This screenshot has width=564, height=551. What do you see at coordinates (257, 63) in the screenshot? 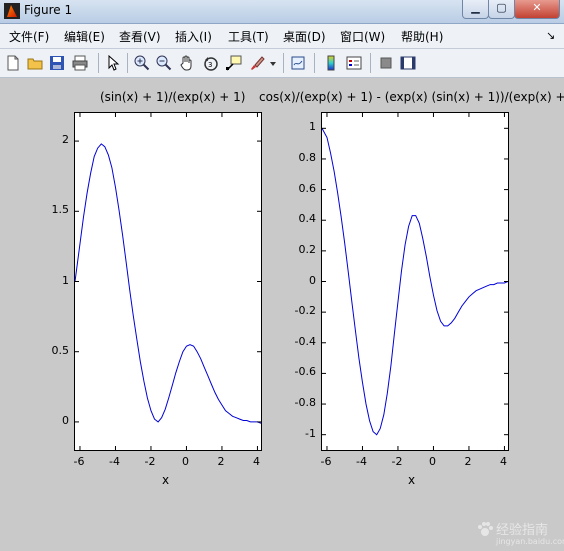
I see `brush-icon` at bounding box center [257, 63].